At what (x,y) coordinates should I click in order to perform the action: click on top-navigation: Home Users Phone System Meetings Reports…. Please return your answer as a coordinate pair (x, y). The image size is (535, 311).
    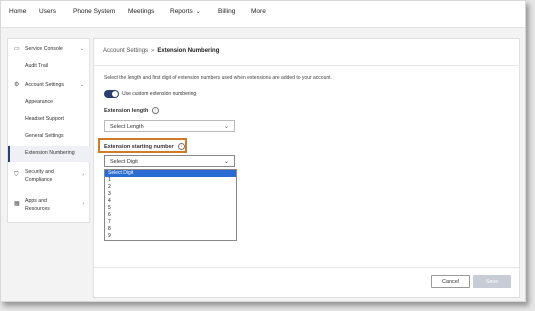
    Looking at the image, I should click on (263, 14).